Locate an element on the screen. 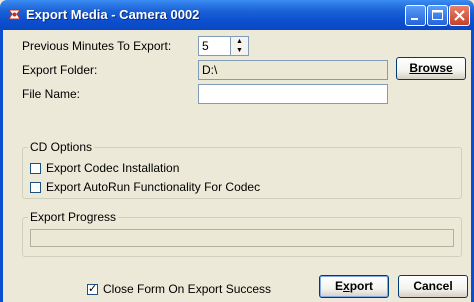 This screenshot has width=474, height=302. previous-minutes-input is located at coordinates (215, 46).